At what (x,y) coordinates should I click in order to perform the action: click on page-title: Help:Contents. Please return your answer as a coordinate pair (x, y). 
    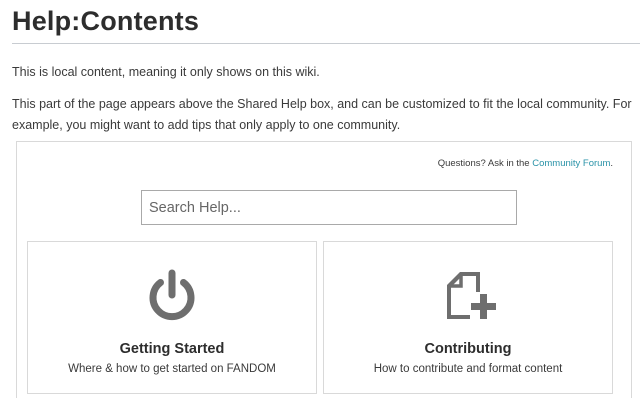
    Looking at the image, I should click on (106, 21).